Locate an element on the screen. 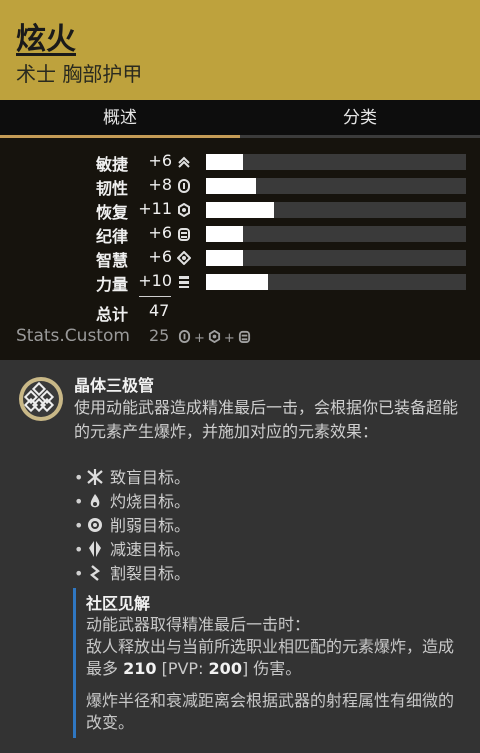  custom-stats-icons: + + is located at coordinates (214, 338).